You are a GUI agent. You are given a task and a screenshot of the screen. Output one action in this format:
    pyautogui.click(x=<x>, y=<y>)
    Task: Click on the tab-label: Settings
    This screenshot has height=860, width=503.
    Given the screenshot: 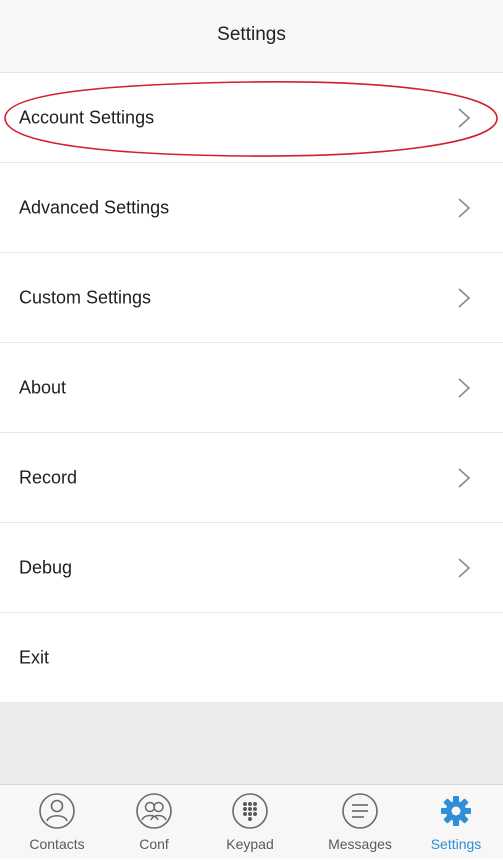 What is the action you would take?
    pyautogui.click(x=456, y=844)
    